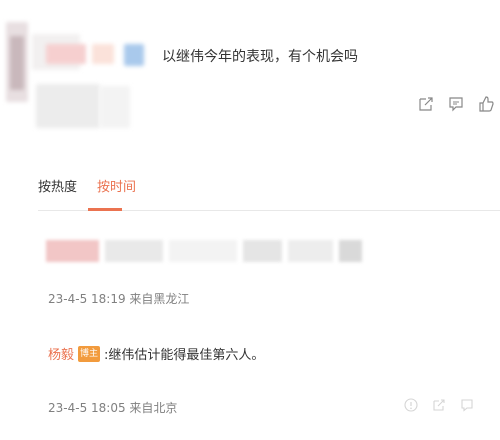 The height and width of the screenshot is (440, 500). I want to click on blurred-verified-badge, so click(134, 55).